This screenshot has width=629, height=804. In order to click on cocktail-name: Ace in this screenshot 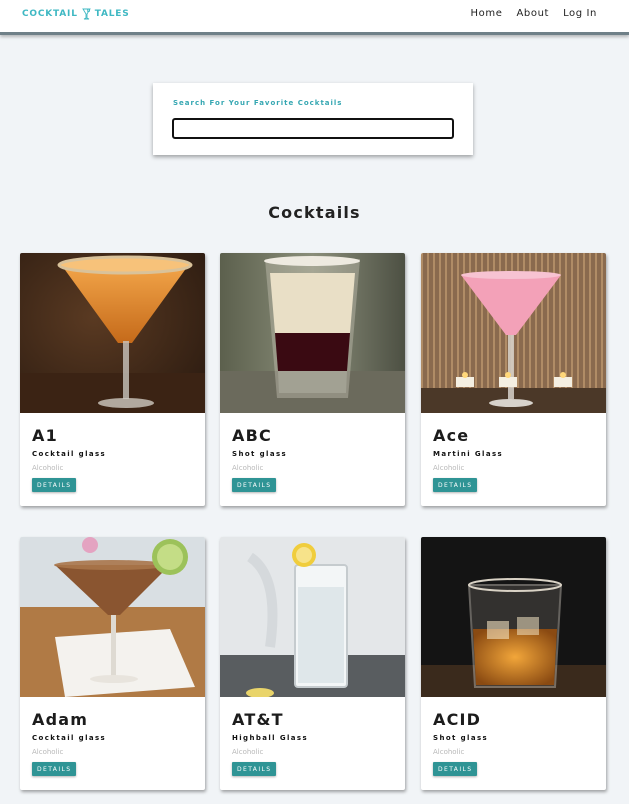, I will do `click(451, 435)`.